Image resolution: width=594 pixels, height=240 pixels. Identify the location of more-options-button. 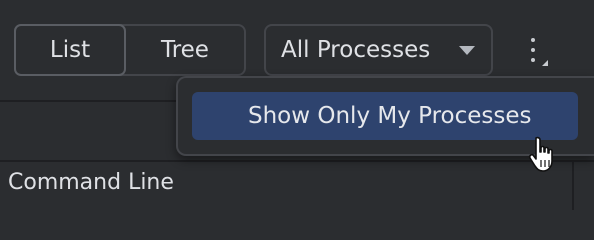
(535, 54).